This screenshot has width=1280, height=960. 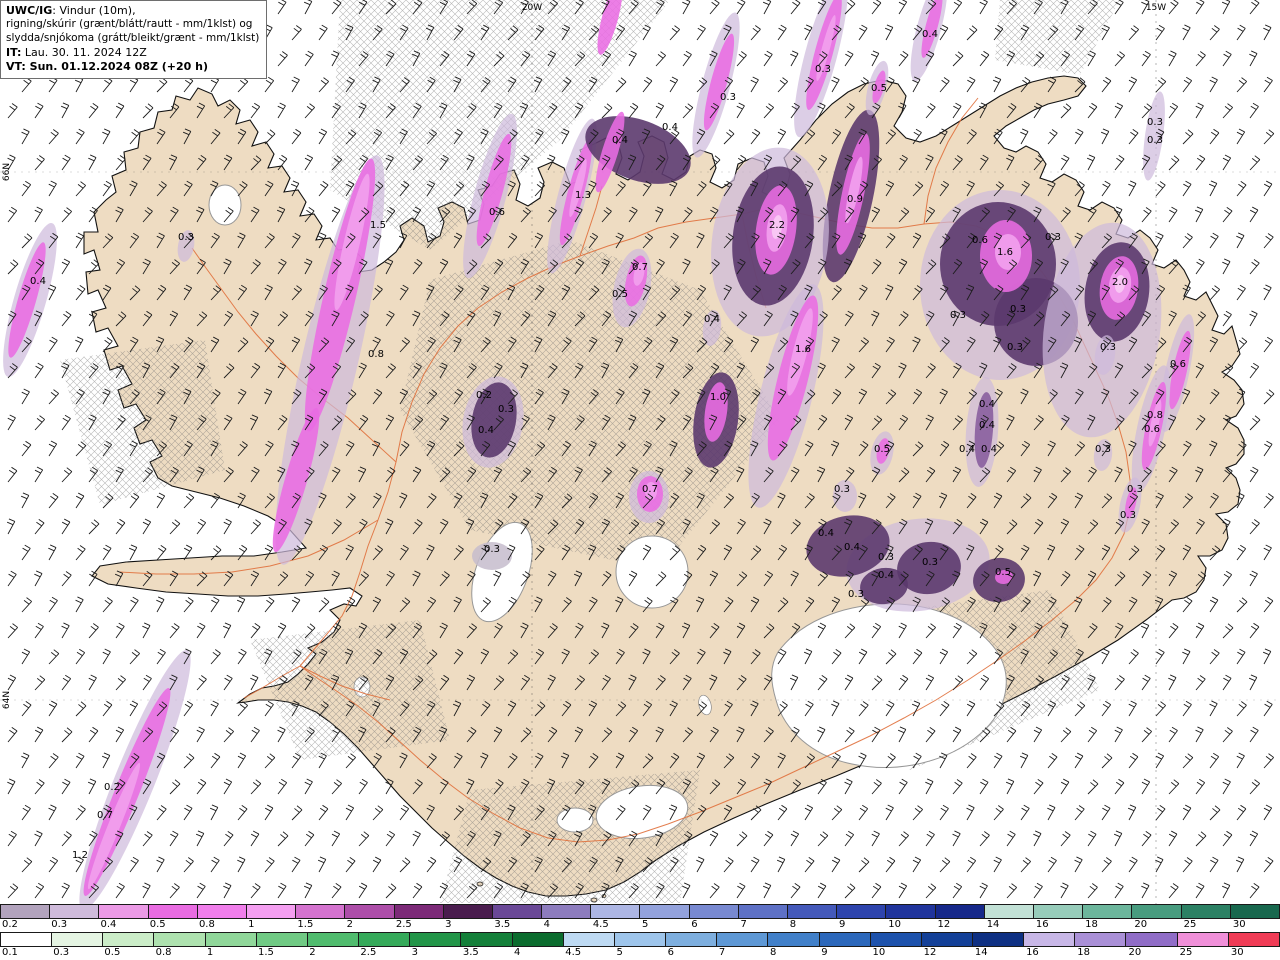 What do you see at coordinates (108, 924) in the screenshot?
I see `legend-sleet-snow-tick-label: 0.4` at bounding box center [108, 924].